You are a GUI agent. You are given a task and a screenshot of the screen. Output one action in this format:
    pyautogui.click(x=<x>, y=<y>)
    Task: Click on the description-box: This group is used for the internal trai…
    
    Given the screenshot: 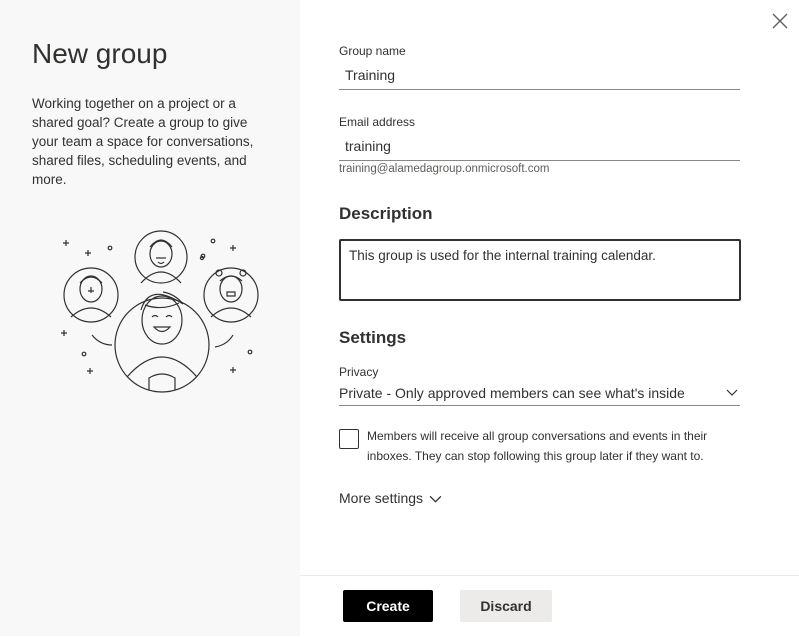 What is the action you would take?
    pyautogui.click(x=540, y=270)
    